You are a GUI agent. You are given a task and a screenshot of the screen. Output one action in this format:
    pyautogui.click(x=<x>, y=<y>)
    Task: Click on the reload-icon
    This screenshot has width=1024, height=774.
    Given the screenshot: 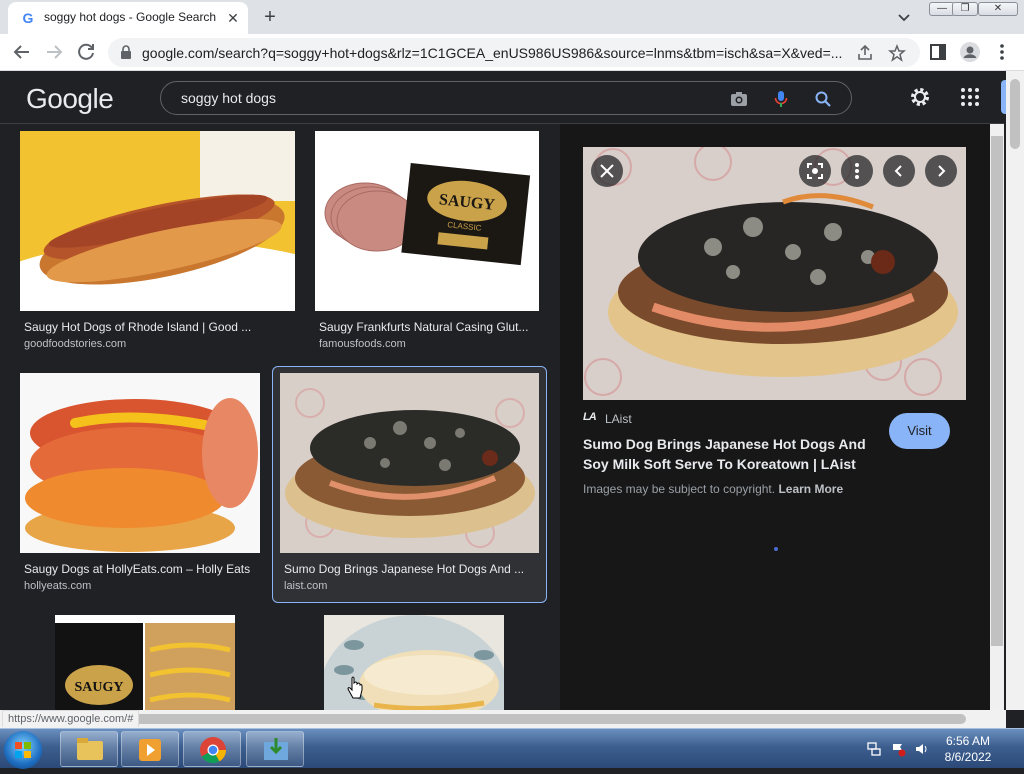 What is the action you would take?
    pyautogui.click(x=86, y=52)
    